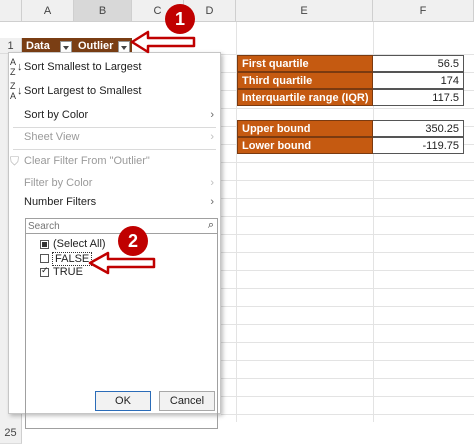 The width and height of the screenshot is (474, 444). Describe the element at coordinates (13, 91) in the screenshot. I see `sort-descending-icon: ZA` at that location.